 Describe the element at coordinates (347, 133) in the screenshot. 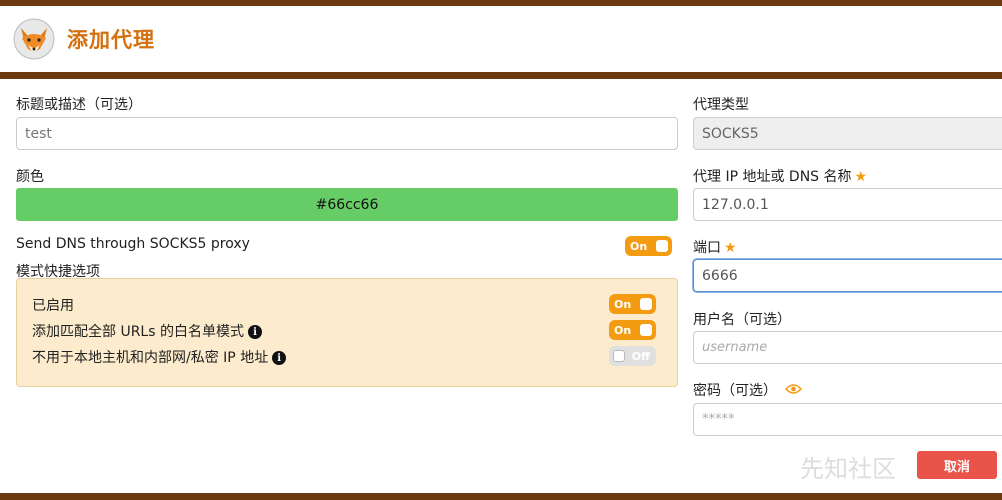

I see `title-input: test` at that location.